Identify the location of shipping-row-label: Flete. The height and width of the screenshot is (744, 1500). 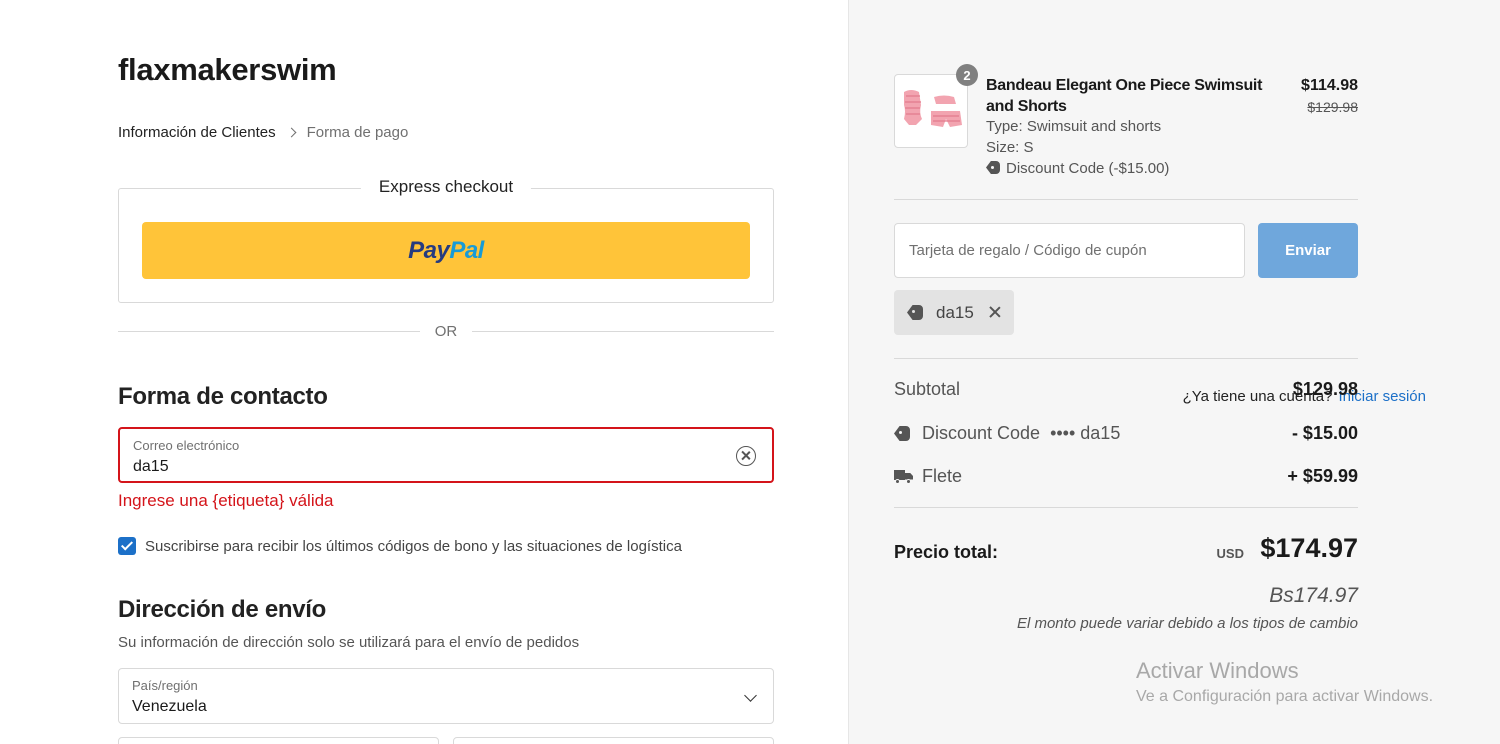
(928, 476).